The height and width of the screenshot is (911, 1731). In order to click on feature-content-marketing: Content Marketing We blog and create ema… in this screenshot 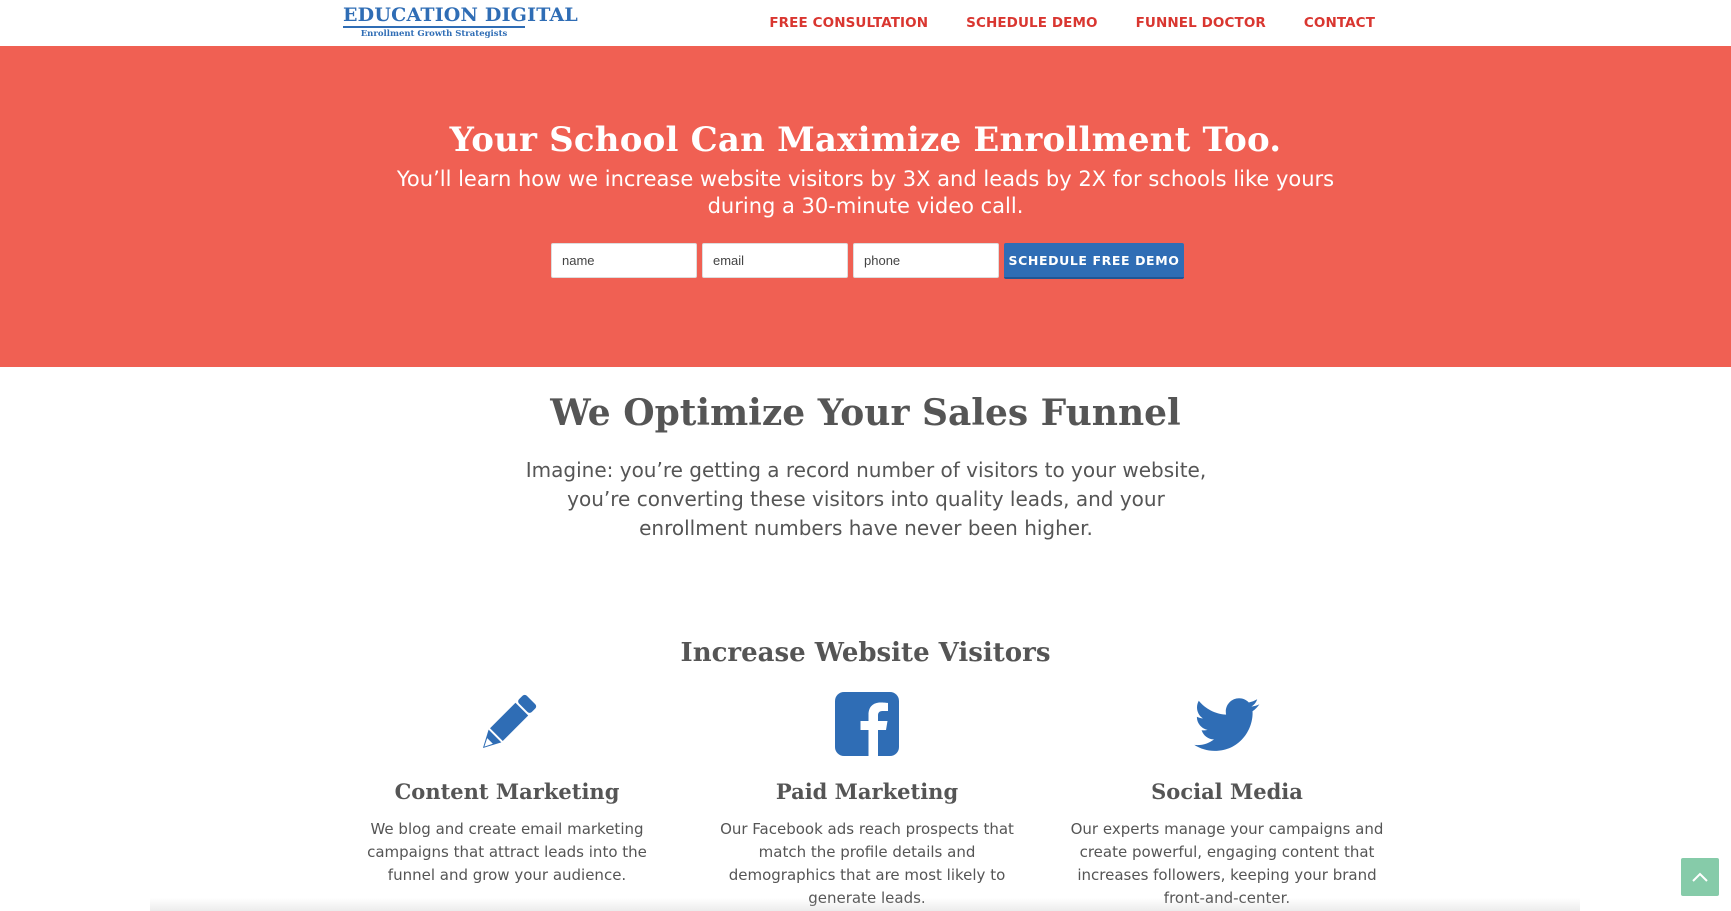, I will do `click(507, 788)`.